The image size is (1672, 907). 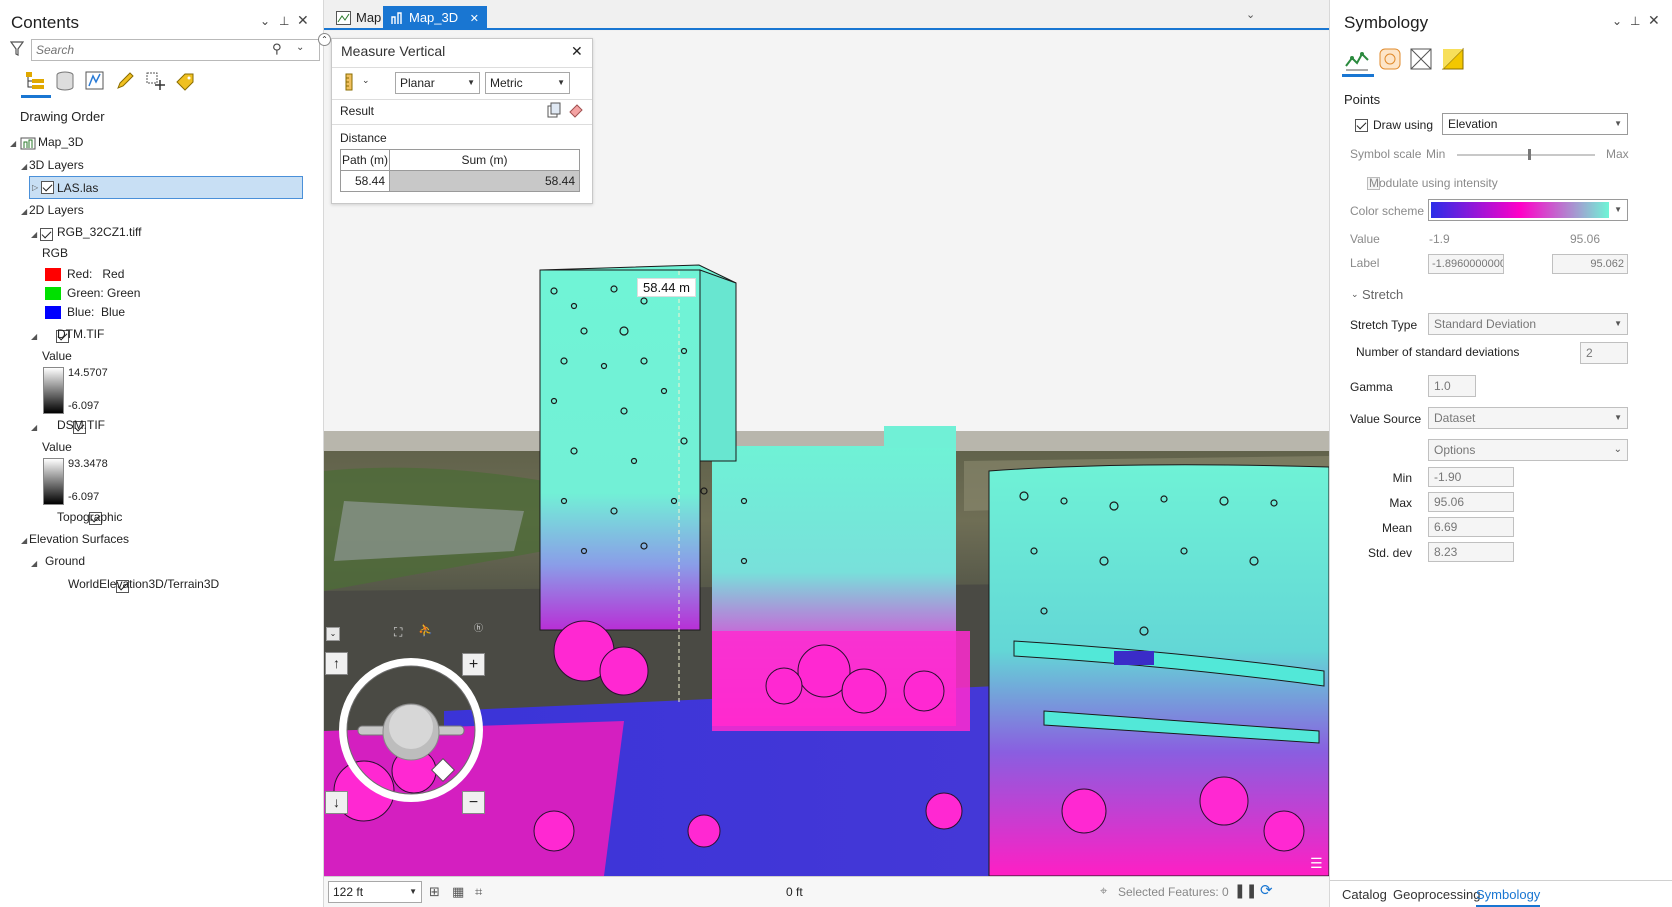 What do you see at coordinates (350, 82) in the screenshot?
I see `vertical-measure-icon` at bounding box center [350, 82].